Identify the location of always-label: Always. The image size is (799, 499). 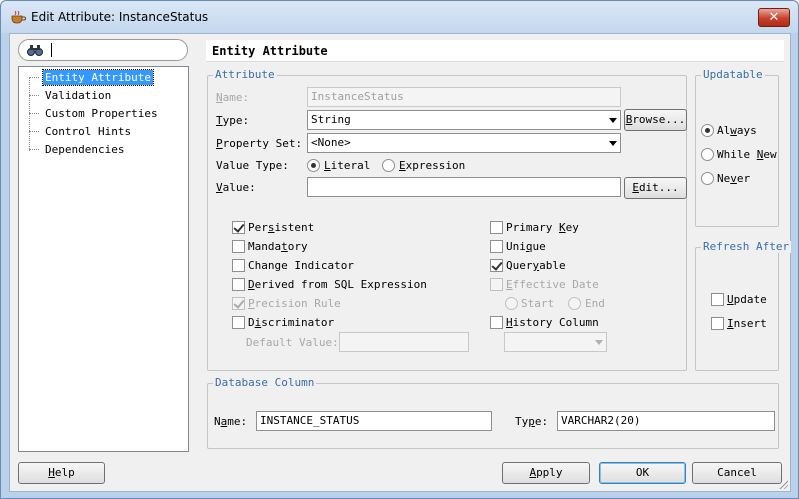
(737, 130).